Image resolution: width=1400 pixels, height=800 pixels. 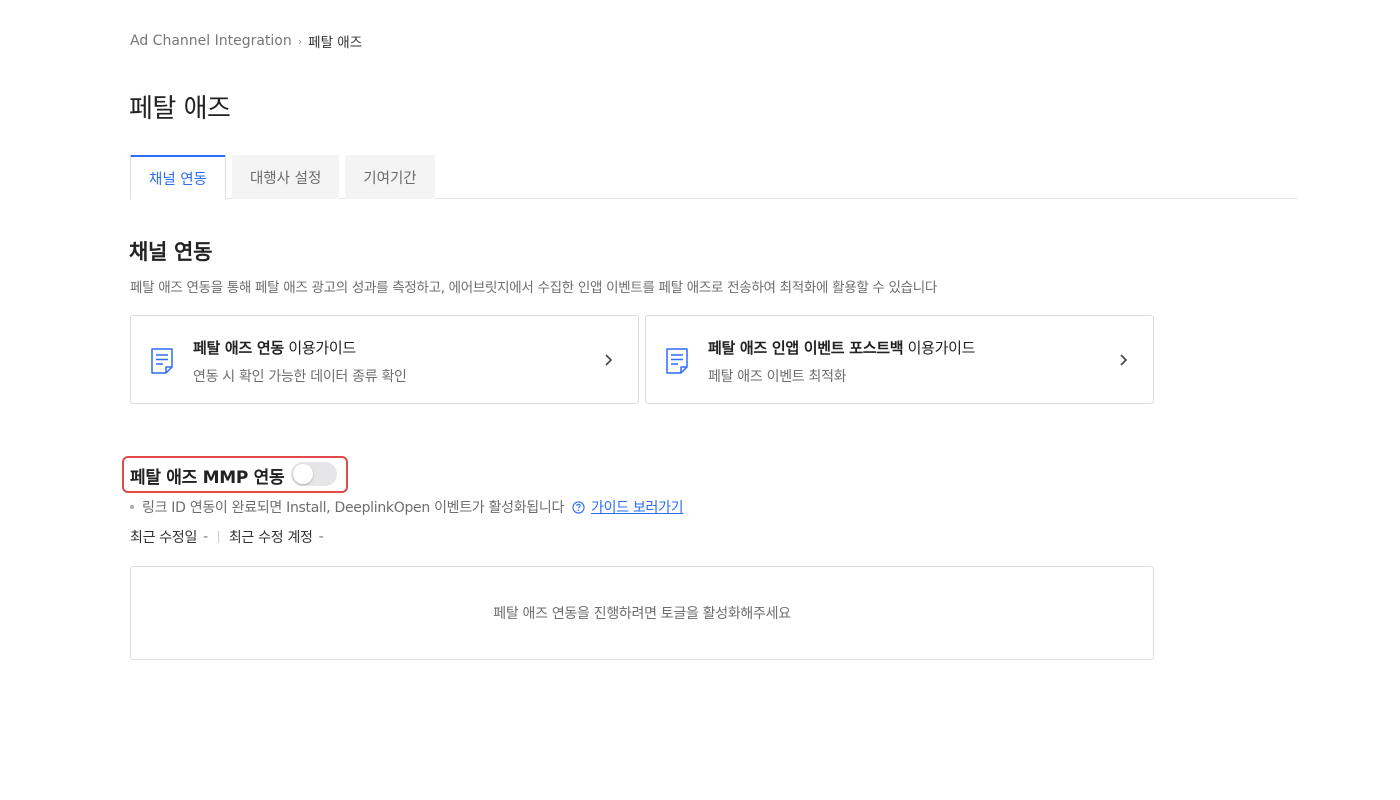 I want to click on guide-card-subtitle: 페탈 애즈 이벤트 최적화, so click(x=777, y=377).